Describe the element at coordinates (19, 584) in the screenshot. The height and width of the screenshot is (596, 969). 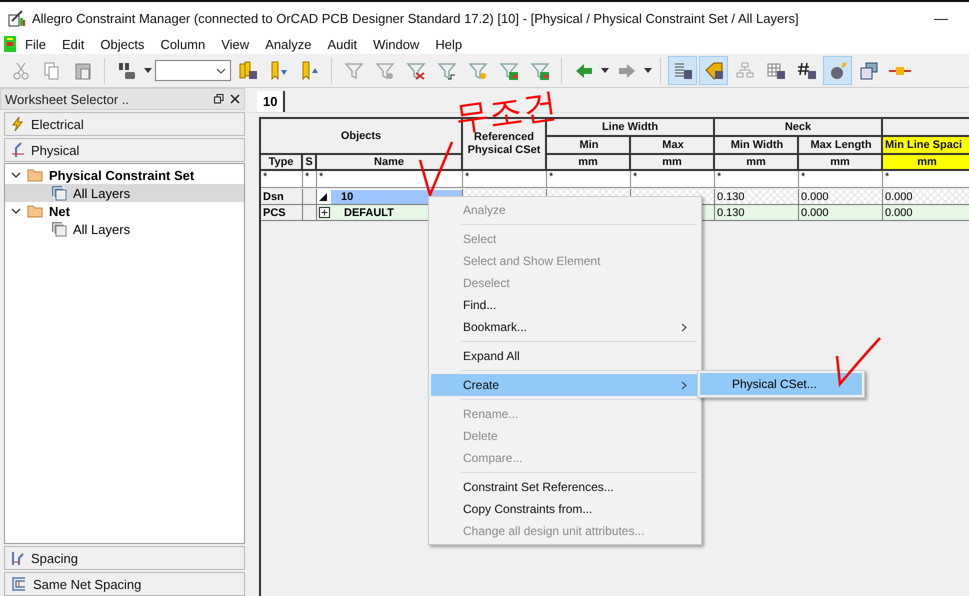
I see `same-net-spacing-icon` at that location.